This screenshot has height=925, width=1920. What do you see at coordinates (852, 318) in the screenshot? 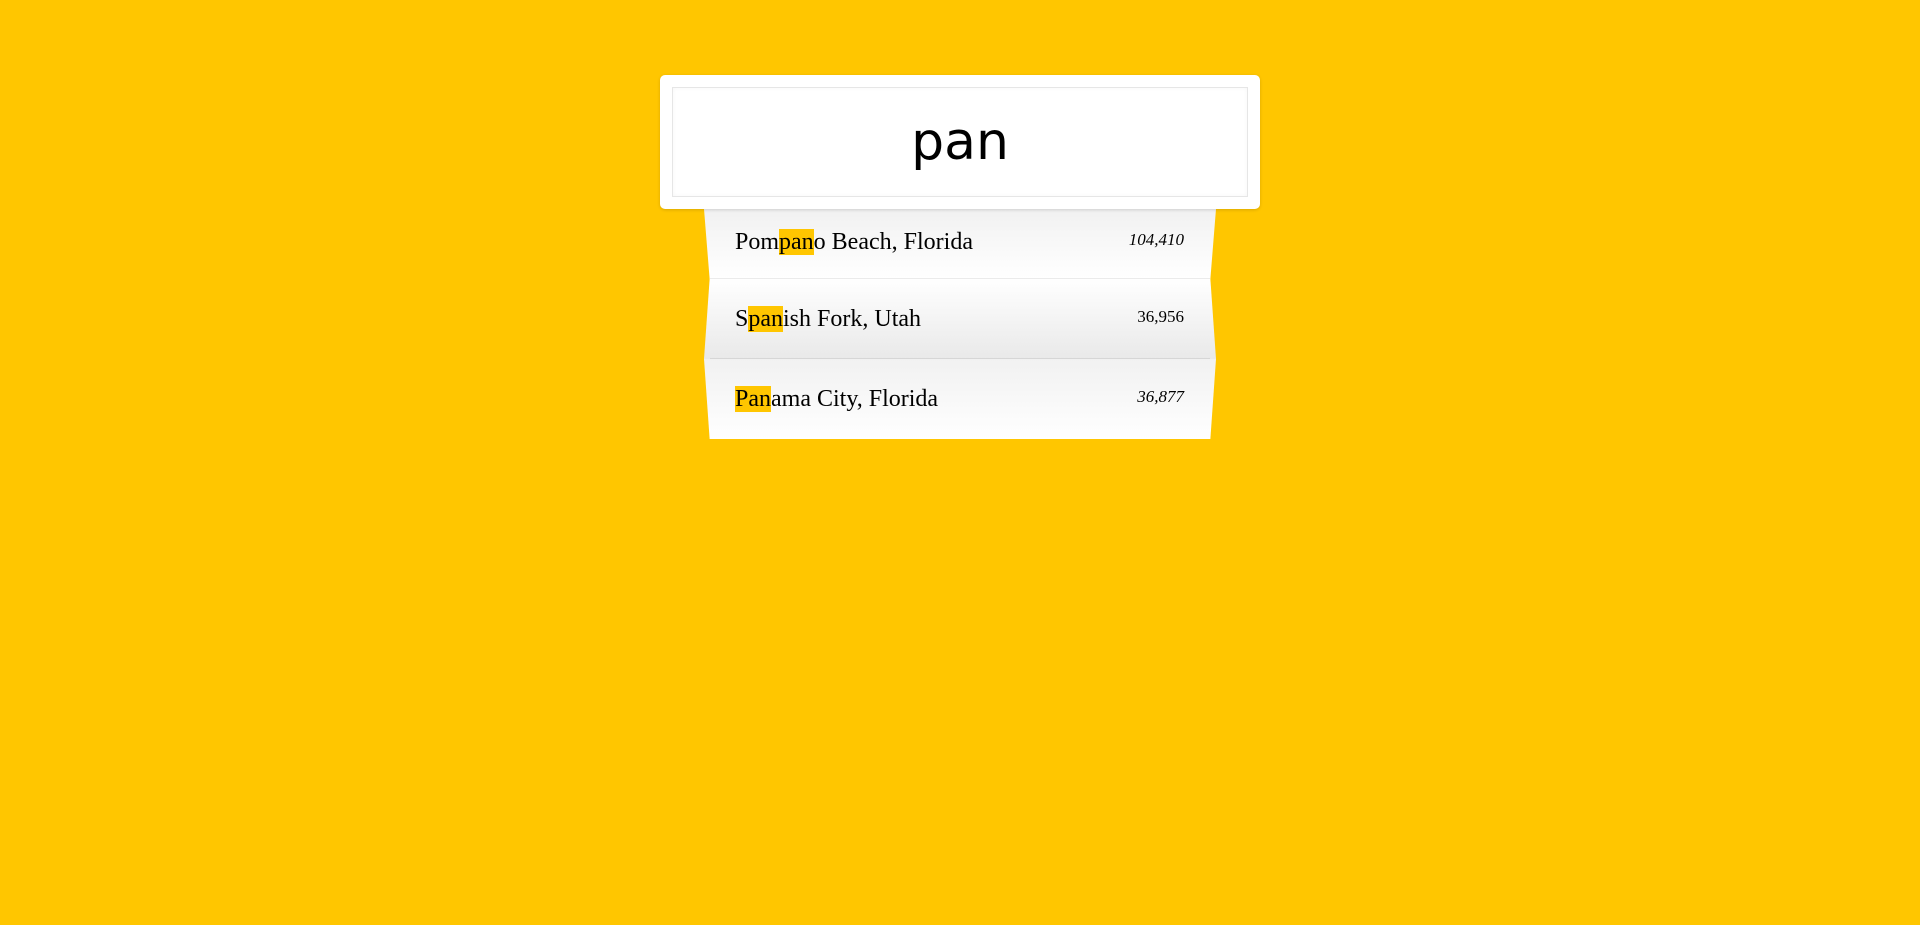
I see `name-suffix: ish Fork, Utah` at bounding box center [852, 318].